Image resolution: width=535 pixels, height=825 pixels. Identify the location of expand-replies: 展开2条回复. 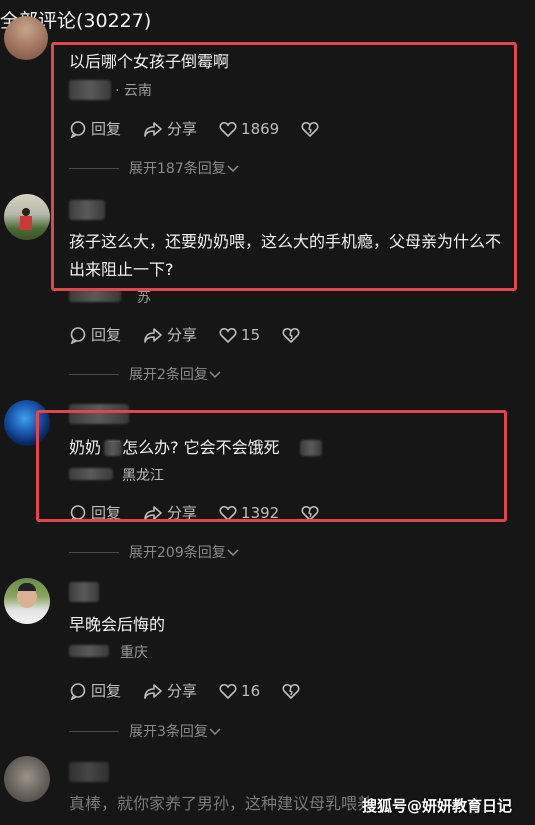
(145, 374).